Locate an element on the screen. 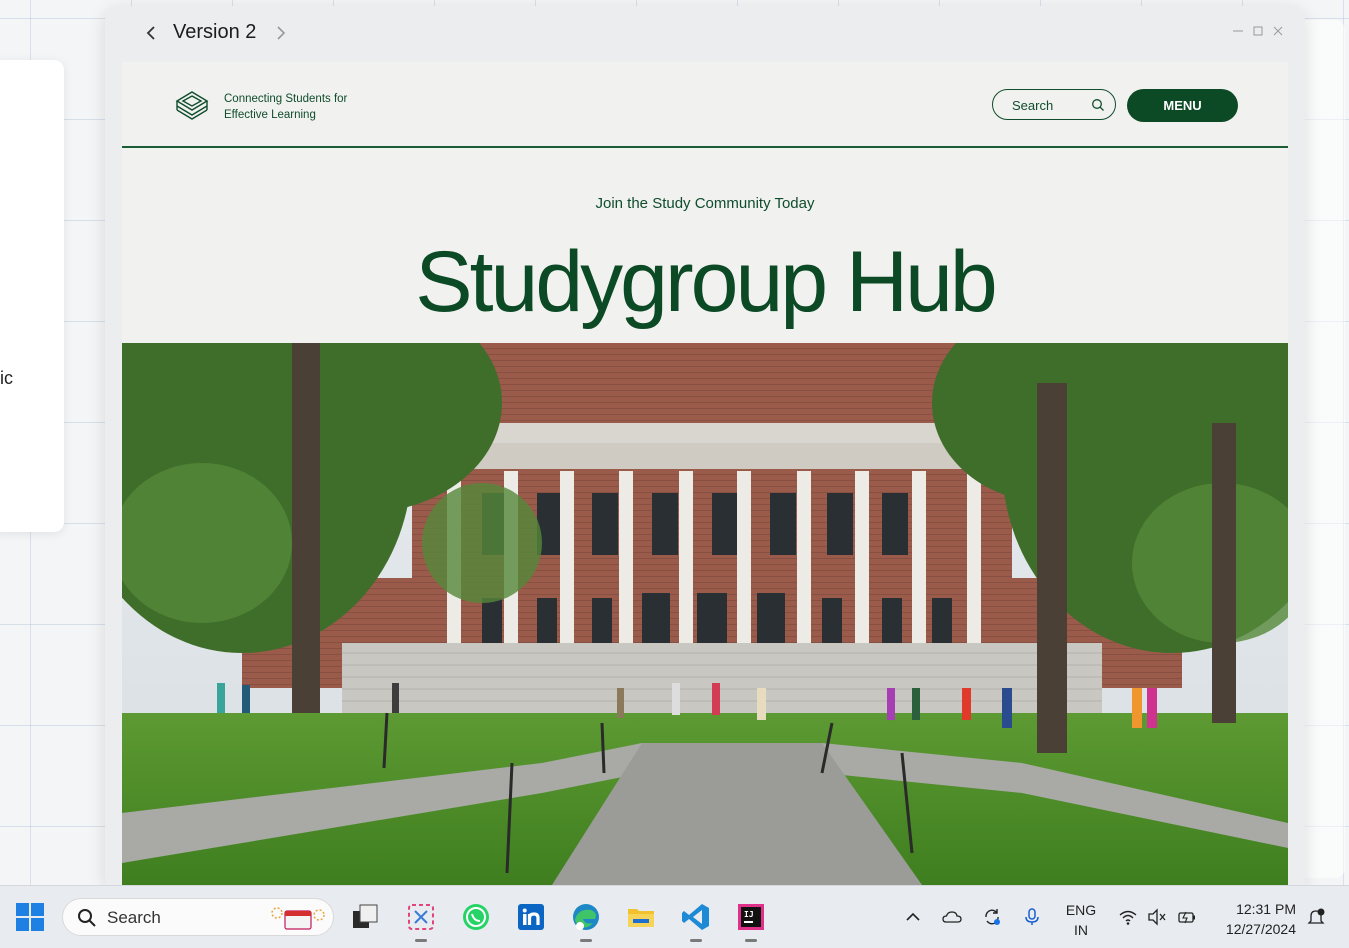 This screenshot has height=948, width=1349. hero-eyebrow: Join the Study Community Today is located at coordinates (705, 203).